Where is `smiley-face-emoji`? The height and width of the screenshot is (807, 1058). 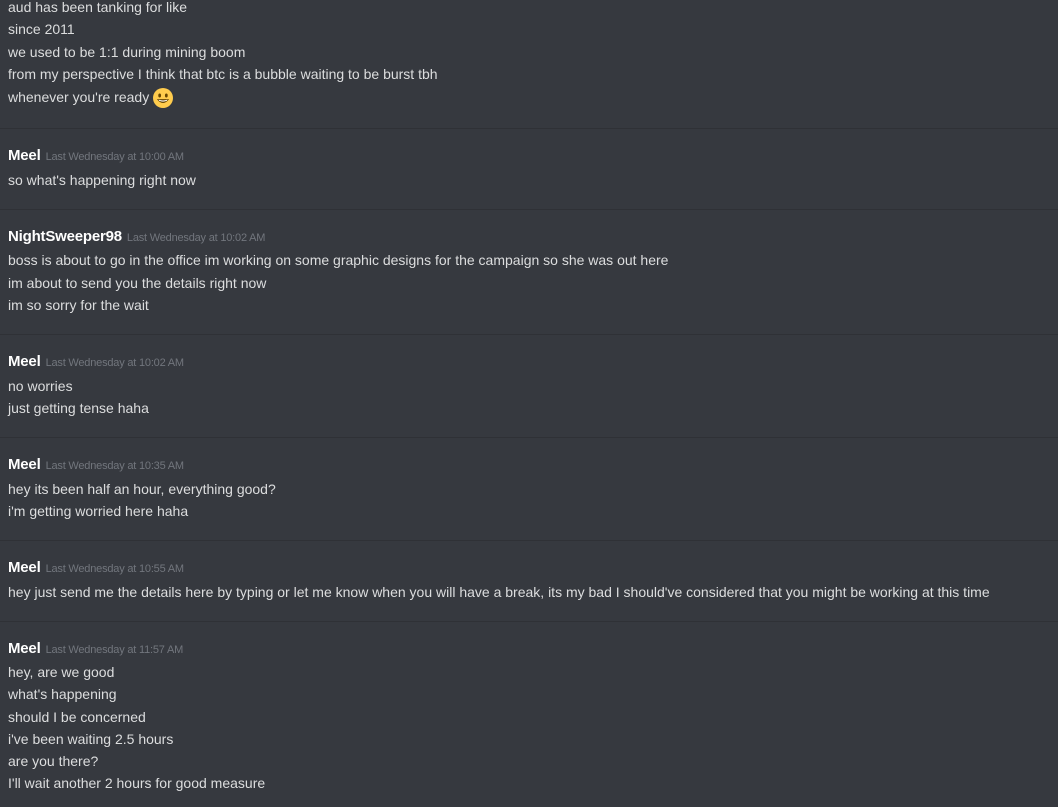 smiley-face-emoji is located at coordinates (163, 98).